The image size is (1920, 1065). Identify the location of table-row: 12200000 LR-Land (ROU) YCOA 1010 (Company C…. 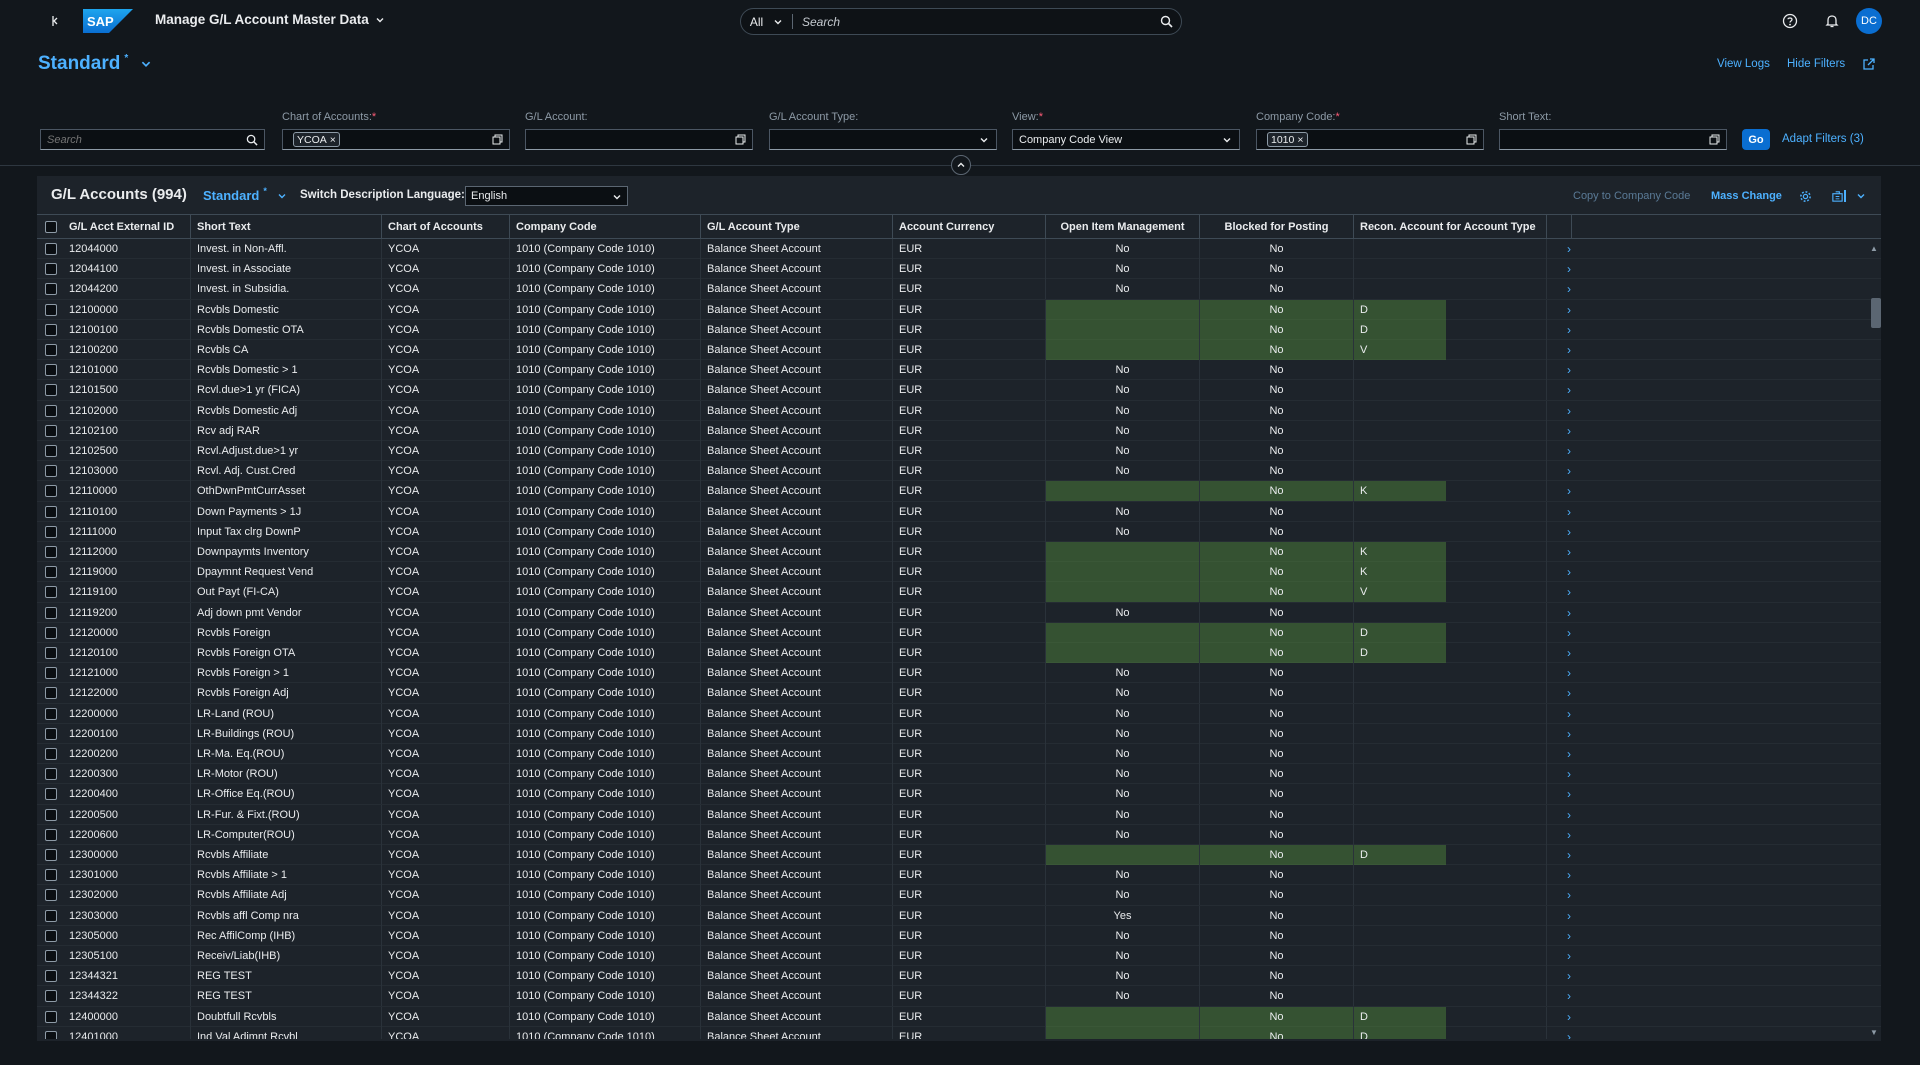
(959, 713).